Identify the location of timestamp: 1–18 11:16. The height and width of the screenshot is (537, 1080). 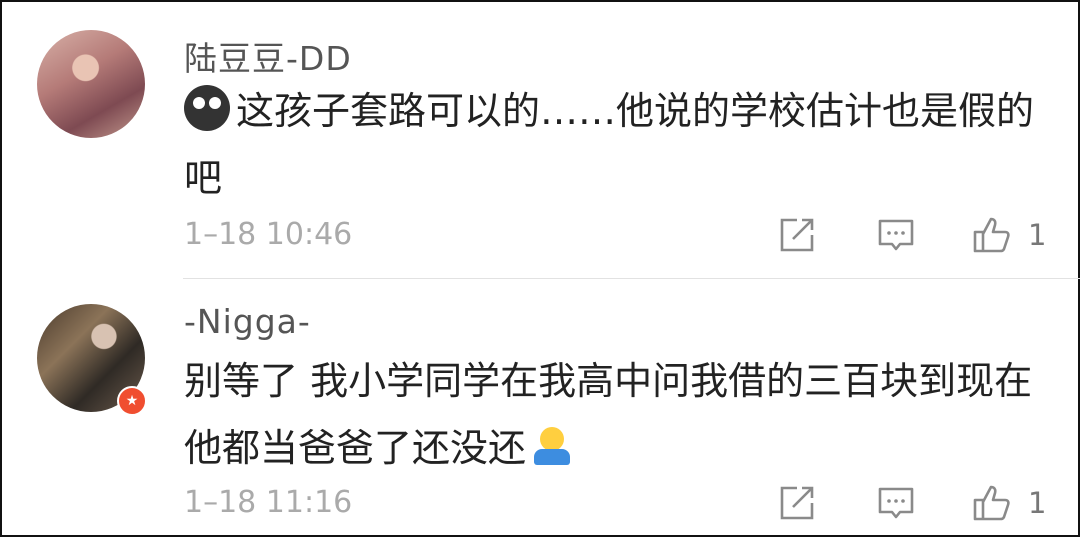
(268, 502).